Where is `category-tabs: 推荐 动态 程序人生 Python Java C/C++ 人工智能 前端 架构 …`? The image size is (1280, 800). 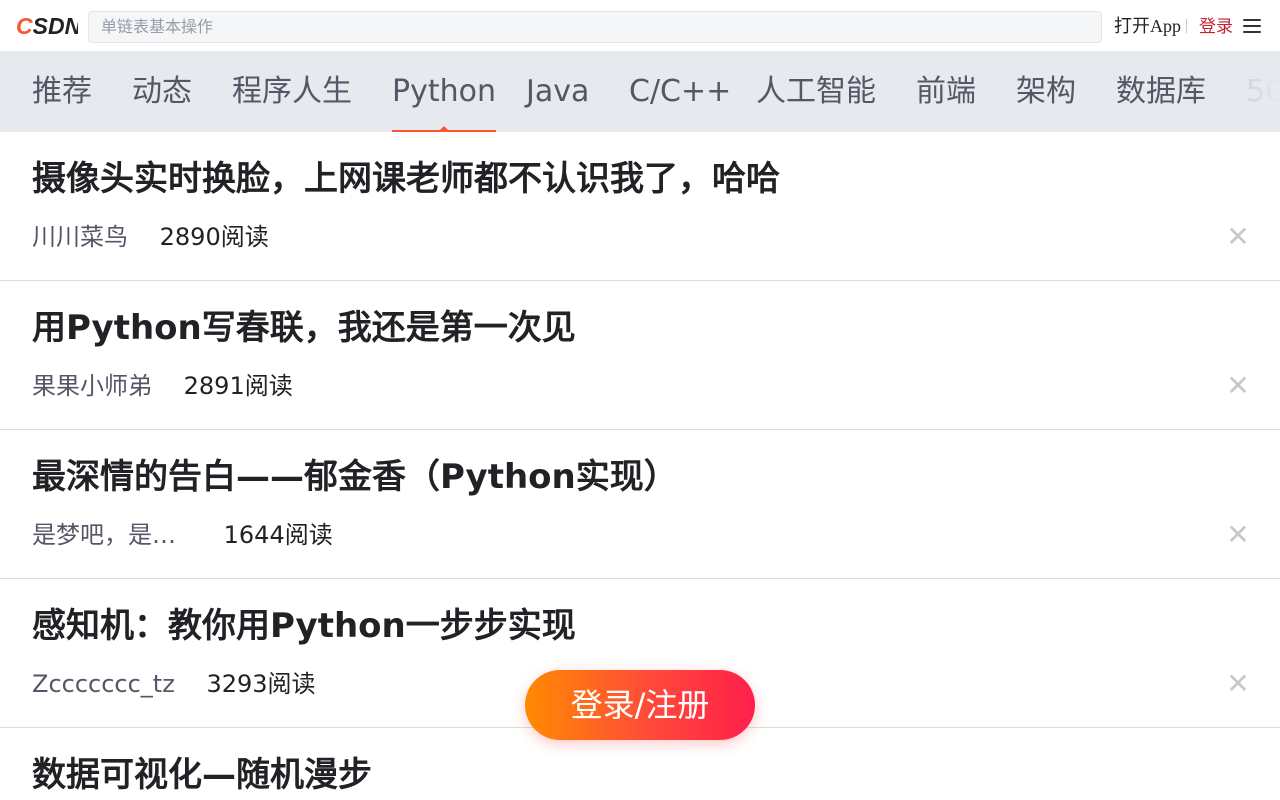 category-tabs: 推荐 动态 程序人生 Python Java C/C++ 人工智能 前端 架构 … is located at coordinates (640, 92).